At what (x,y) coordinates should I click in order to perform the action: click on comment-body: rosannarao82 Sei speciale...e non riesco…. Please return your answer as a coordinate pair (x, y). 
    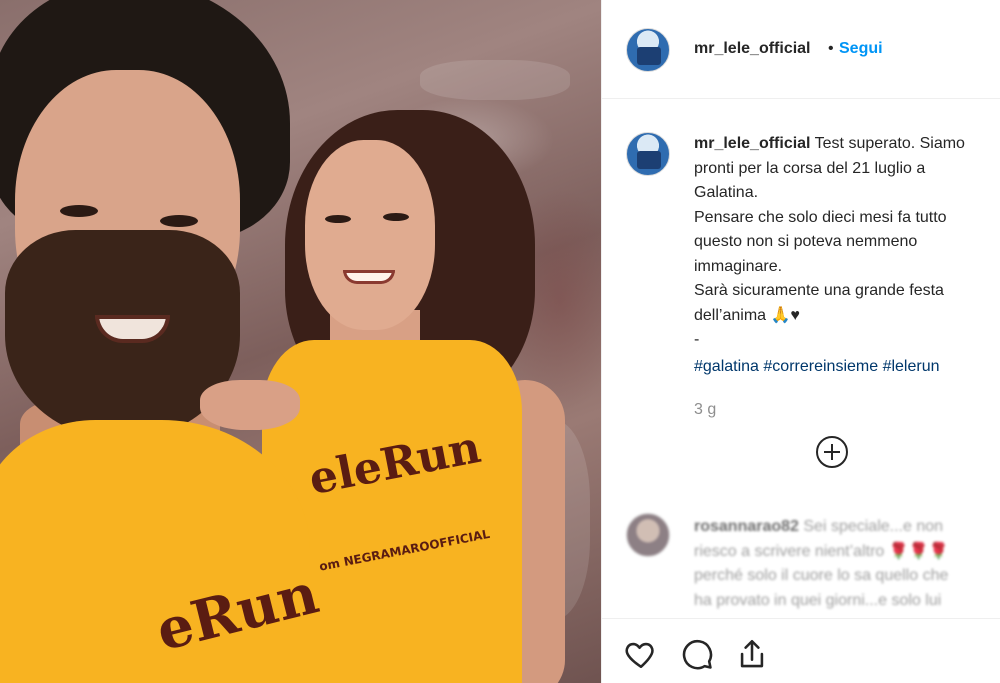
    Looking at the image, I should click on (847, 564).